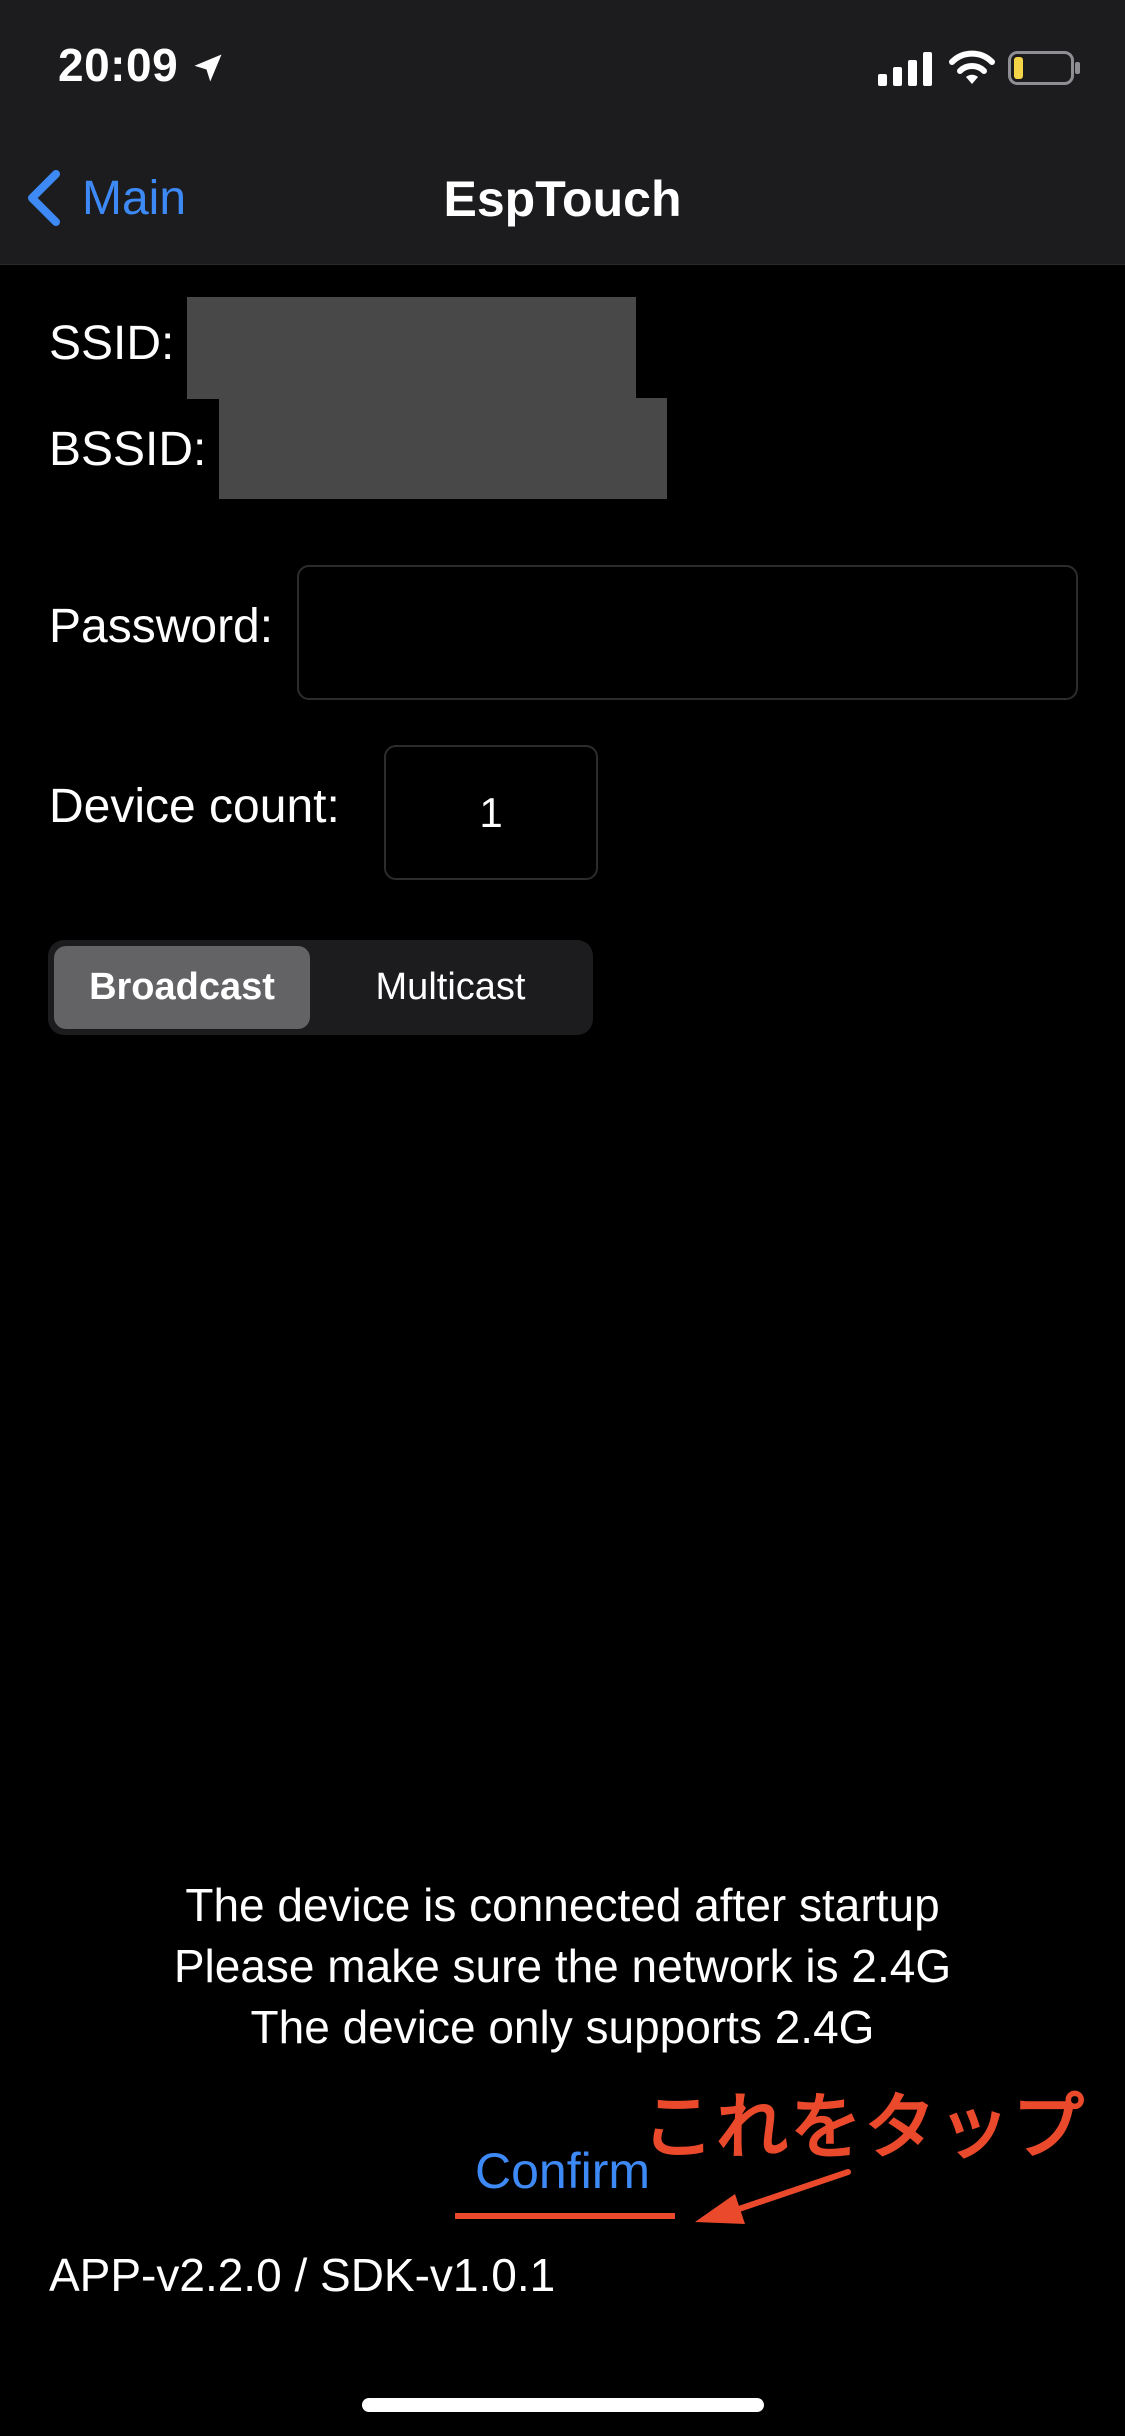 Image resolution: width=1125 pixels, height=2436 pixels. What do you see at coordinates (450, 987) in the screenshot?
I see `segment-multicast: Multicast` at bounding box center [450, 987].